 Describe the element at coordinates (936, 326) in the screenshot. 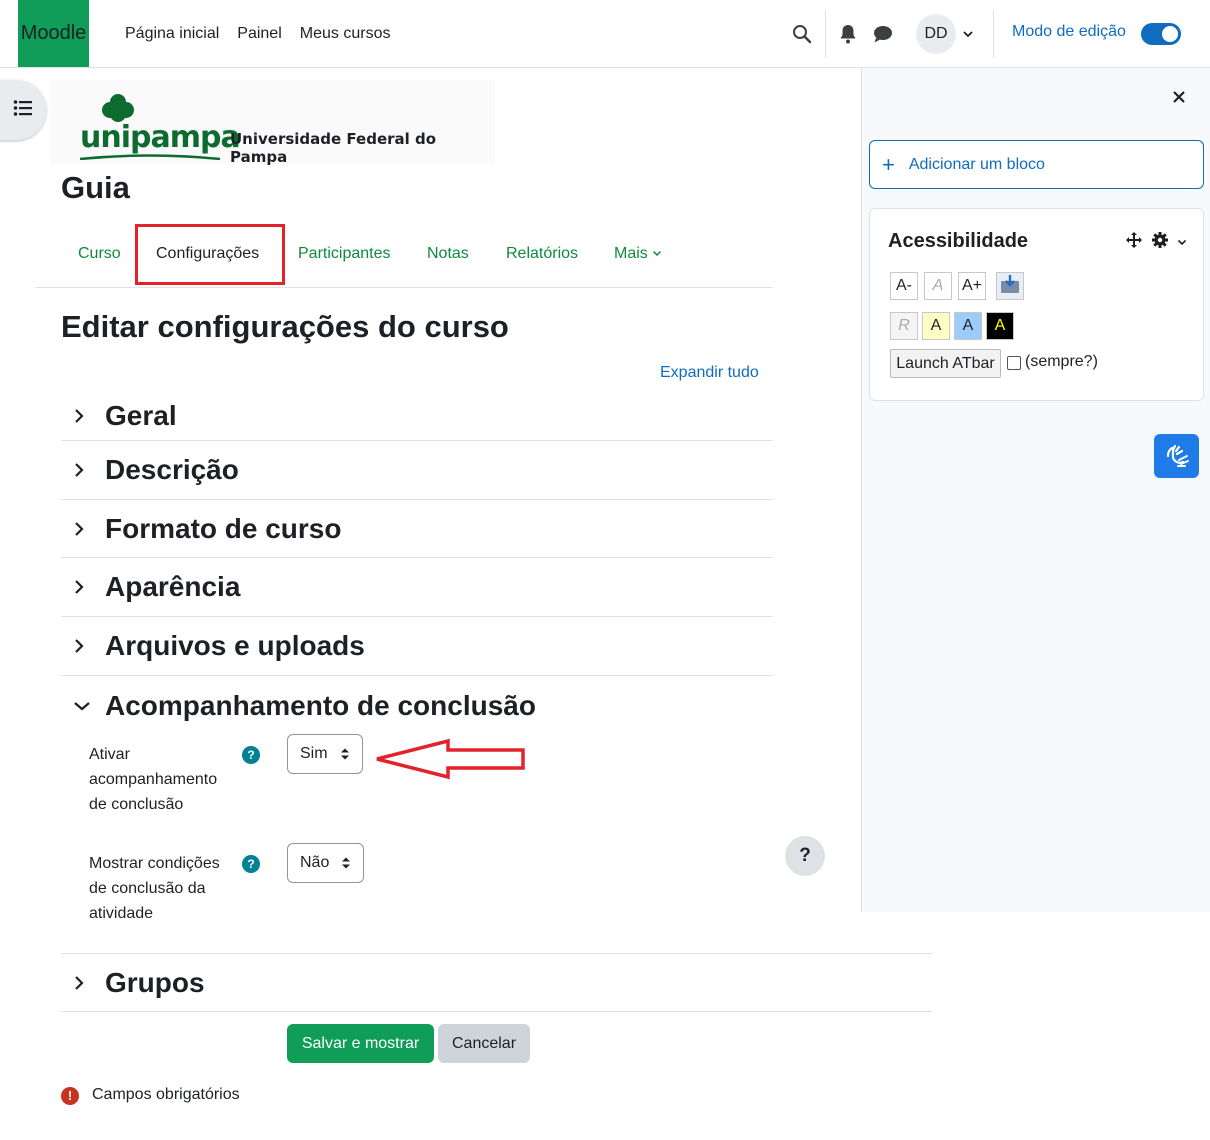

I see `yellow-theme-button: A` at that location.